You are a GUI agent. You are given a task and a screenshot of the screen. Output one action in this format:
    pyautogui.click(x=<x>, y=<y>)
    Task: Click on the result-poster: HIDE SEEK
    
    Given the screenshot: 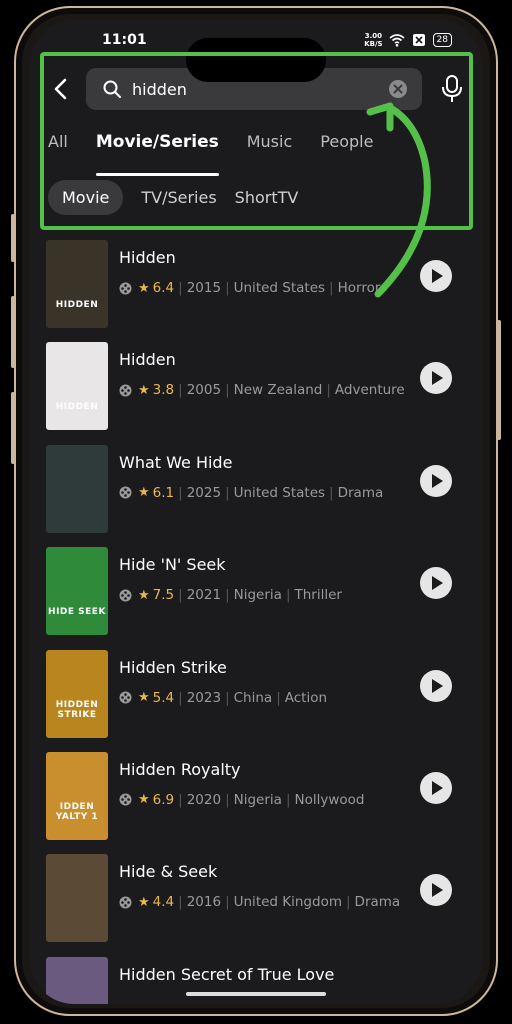 What is the action you would take?
    pyautogui.click(x=77, y=591)
    